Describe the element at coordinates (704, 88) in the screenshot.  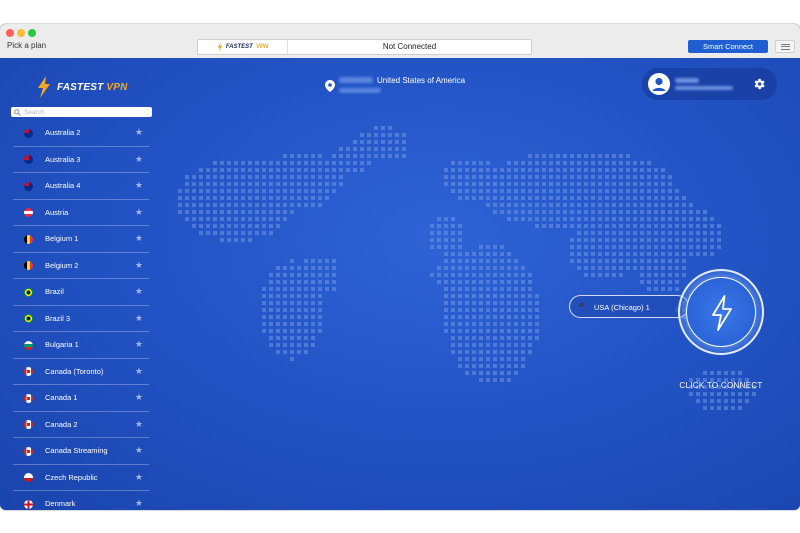
I see `redacted-email` at that location.